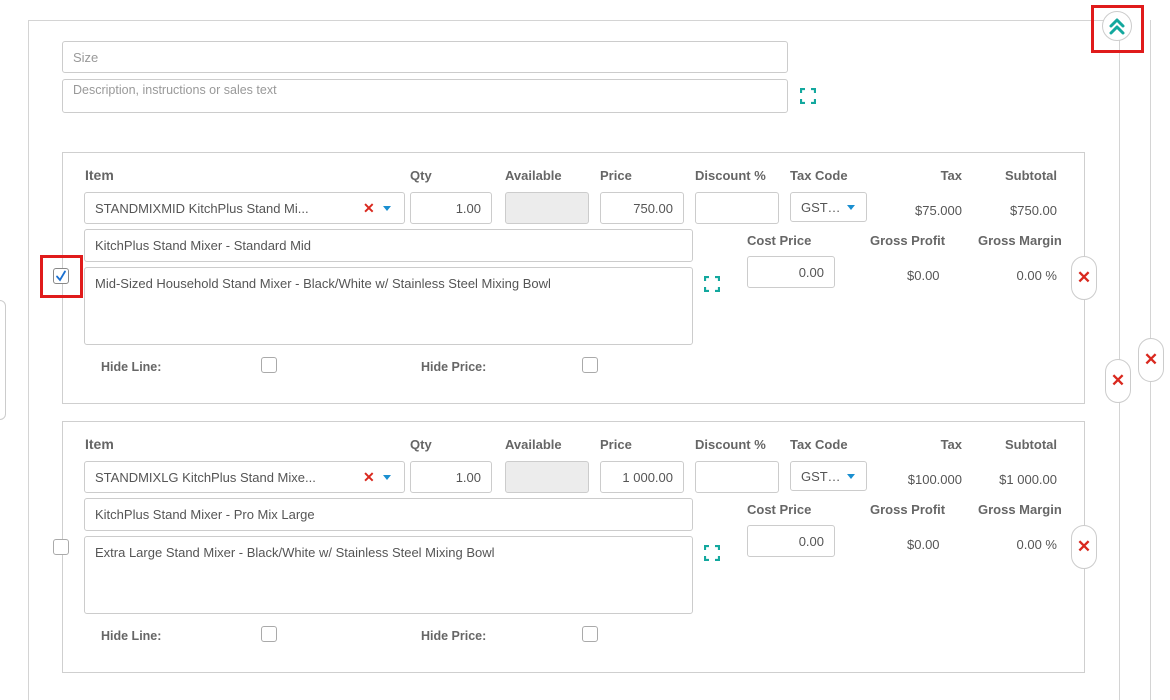 The image size is (1170, 700). Describe the element at coordinates (653, 208) in the screenshot. I see `price-value: 750.00` at that location.